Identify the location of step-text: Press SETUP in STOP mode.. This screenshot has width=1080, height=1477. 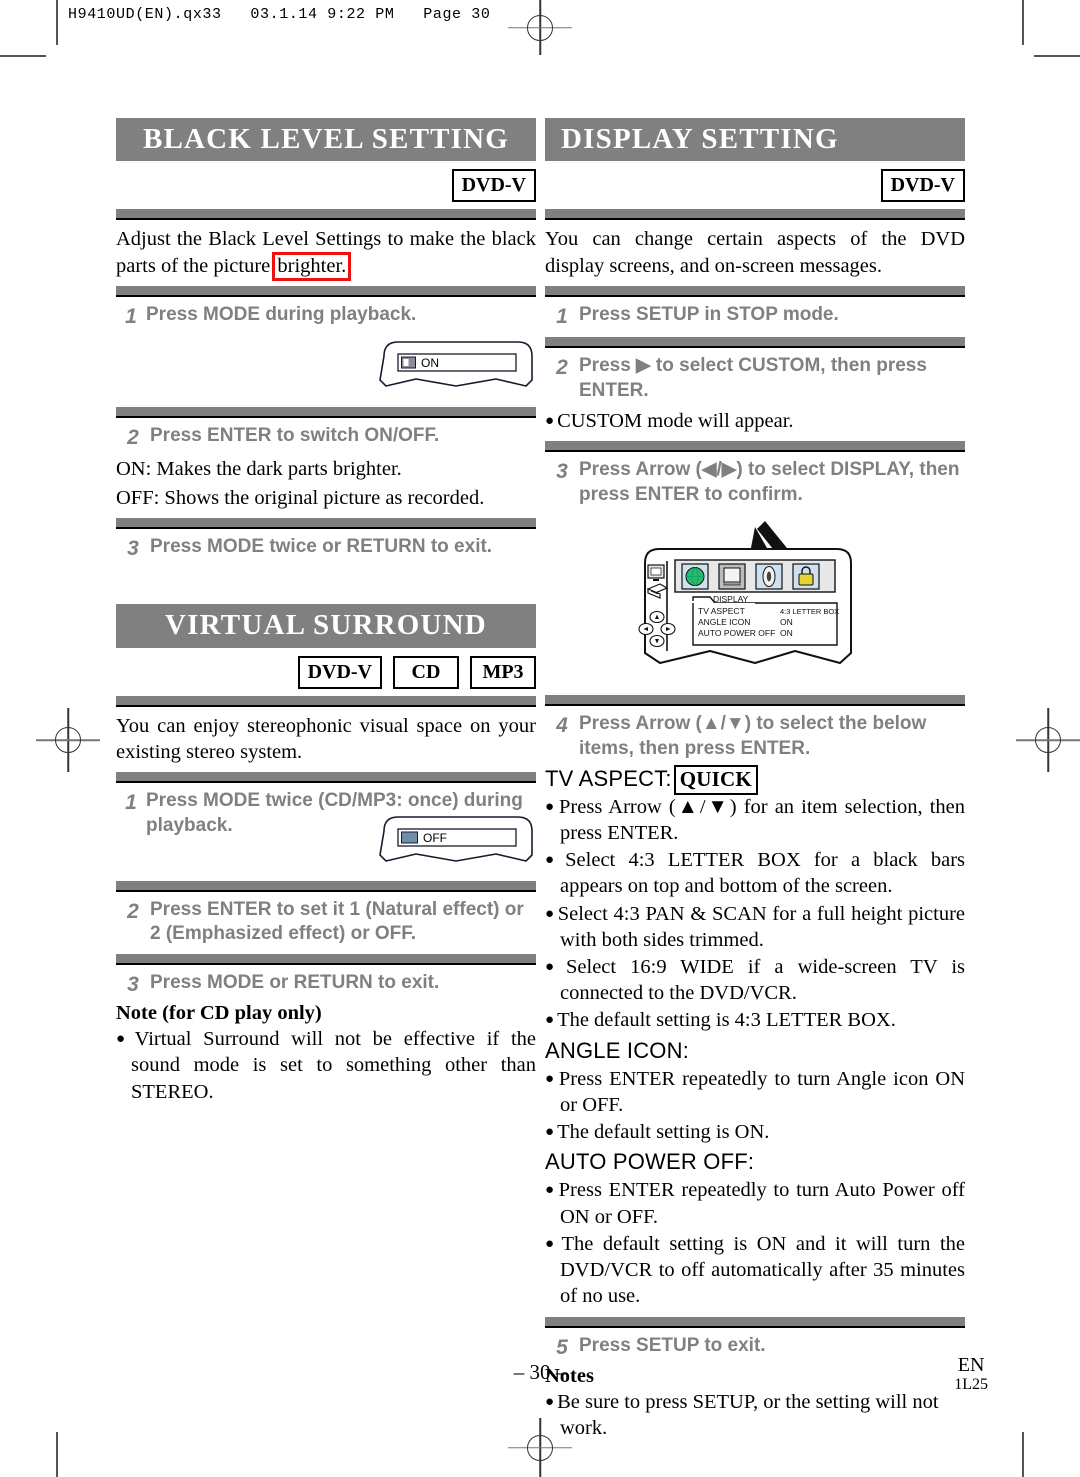
(709, 314).